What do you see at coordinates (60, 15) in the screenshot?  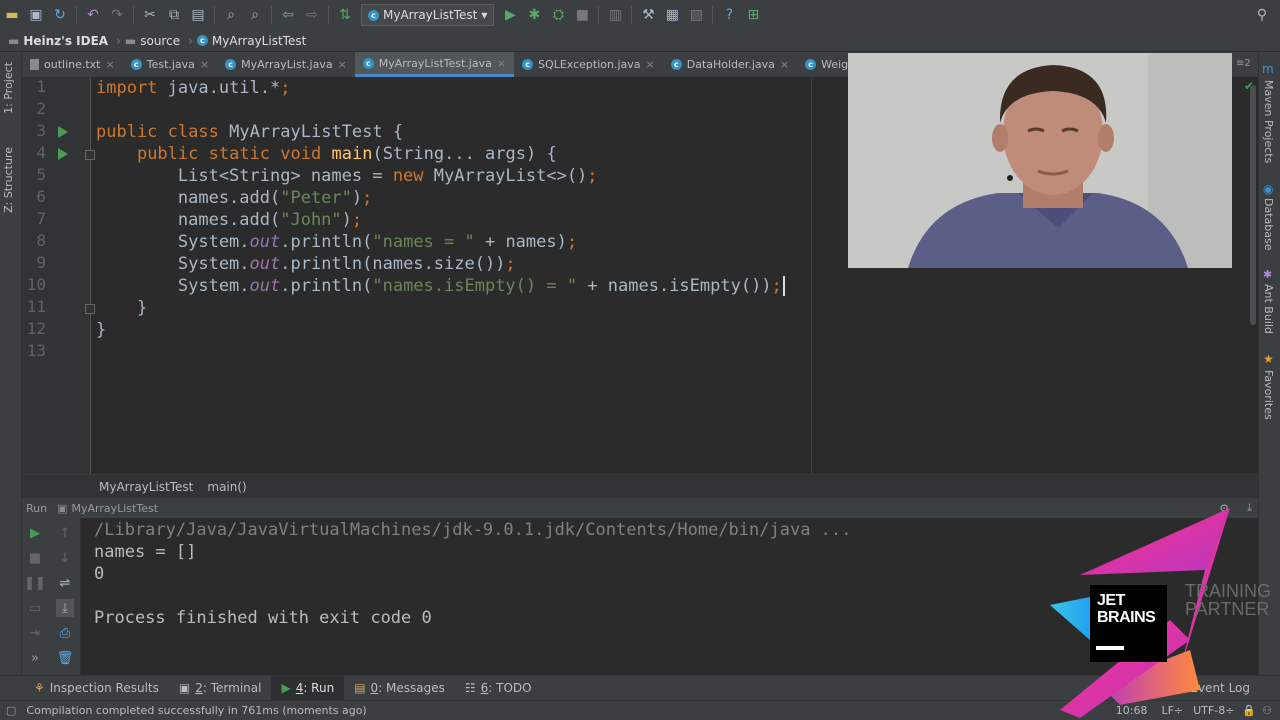 I see `synchronize-icon: ↻` at bounding box center [60, 15].